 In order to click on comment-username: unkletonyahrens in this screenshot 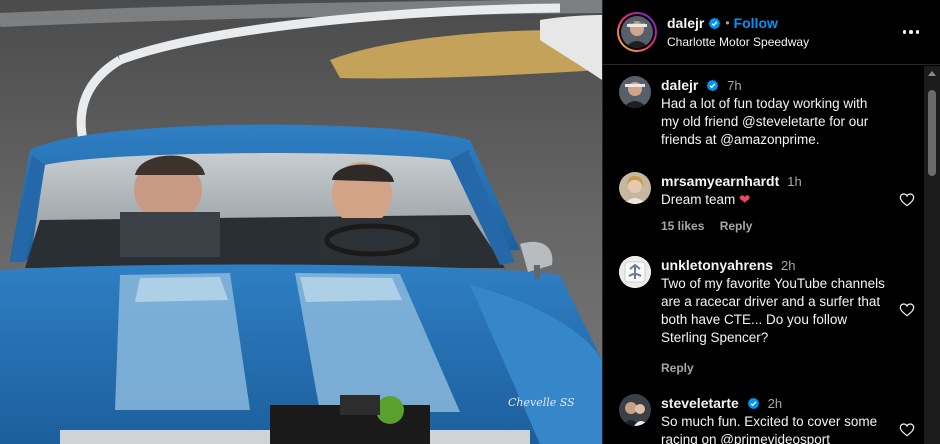, I will do `click(717, 265)`.